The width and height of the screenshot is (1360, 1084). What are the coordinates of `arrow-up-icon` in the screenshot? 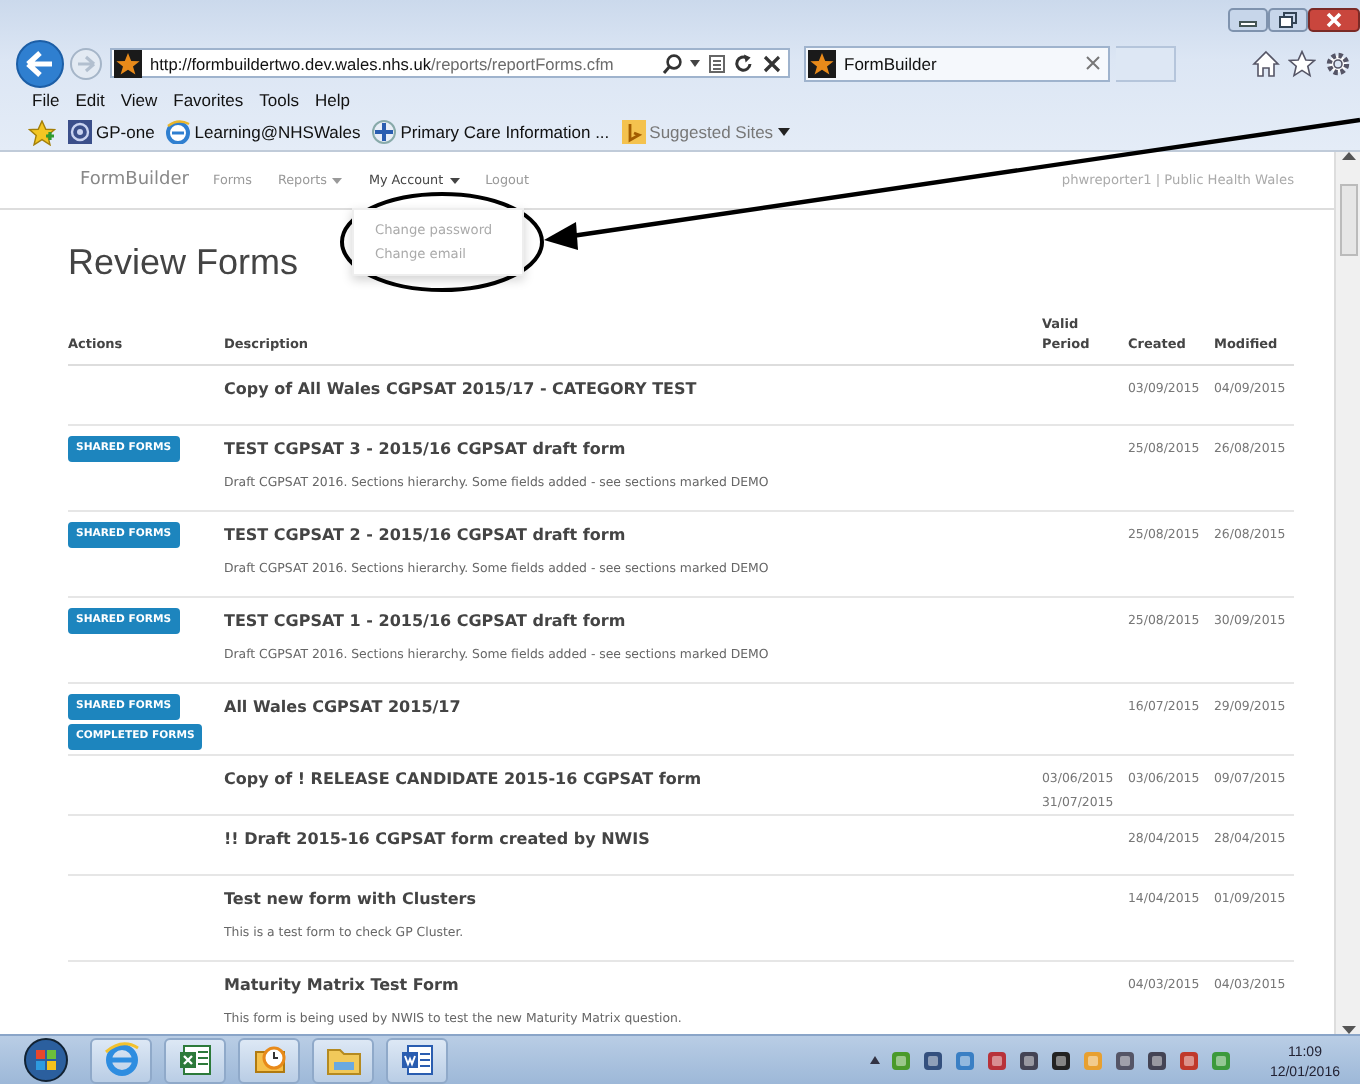 It's located at (1348, 156).